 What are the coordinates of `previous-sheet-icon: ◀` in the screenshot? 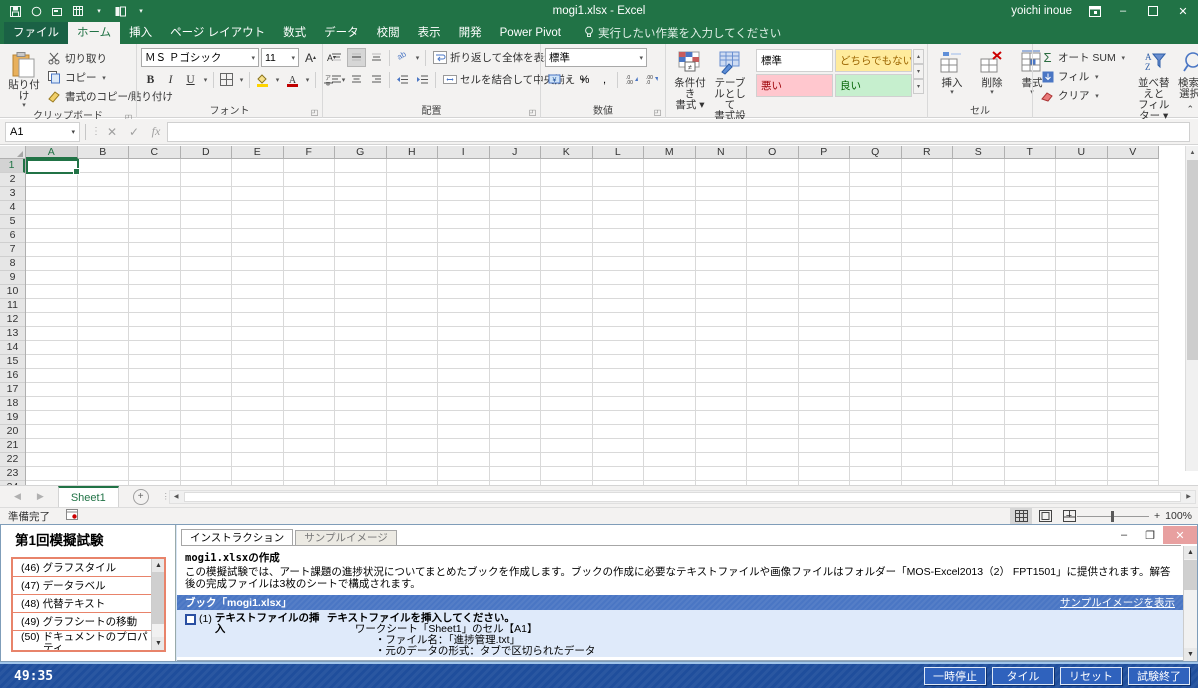 It's located at (17, 496).